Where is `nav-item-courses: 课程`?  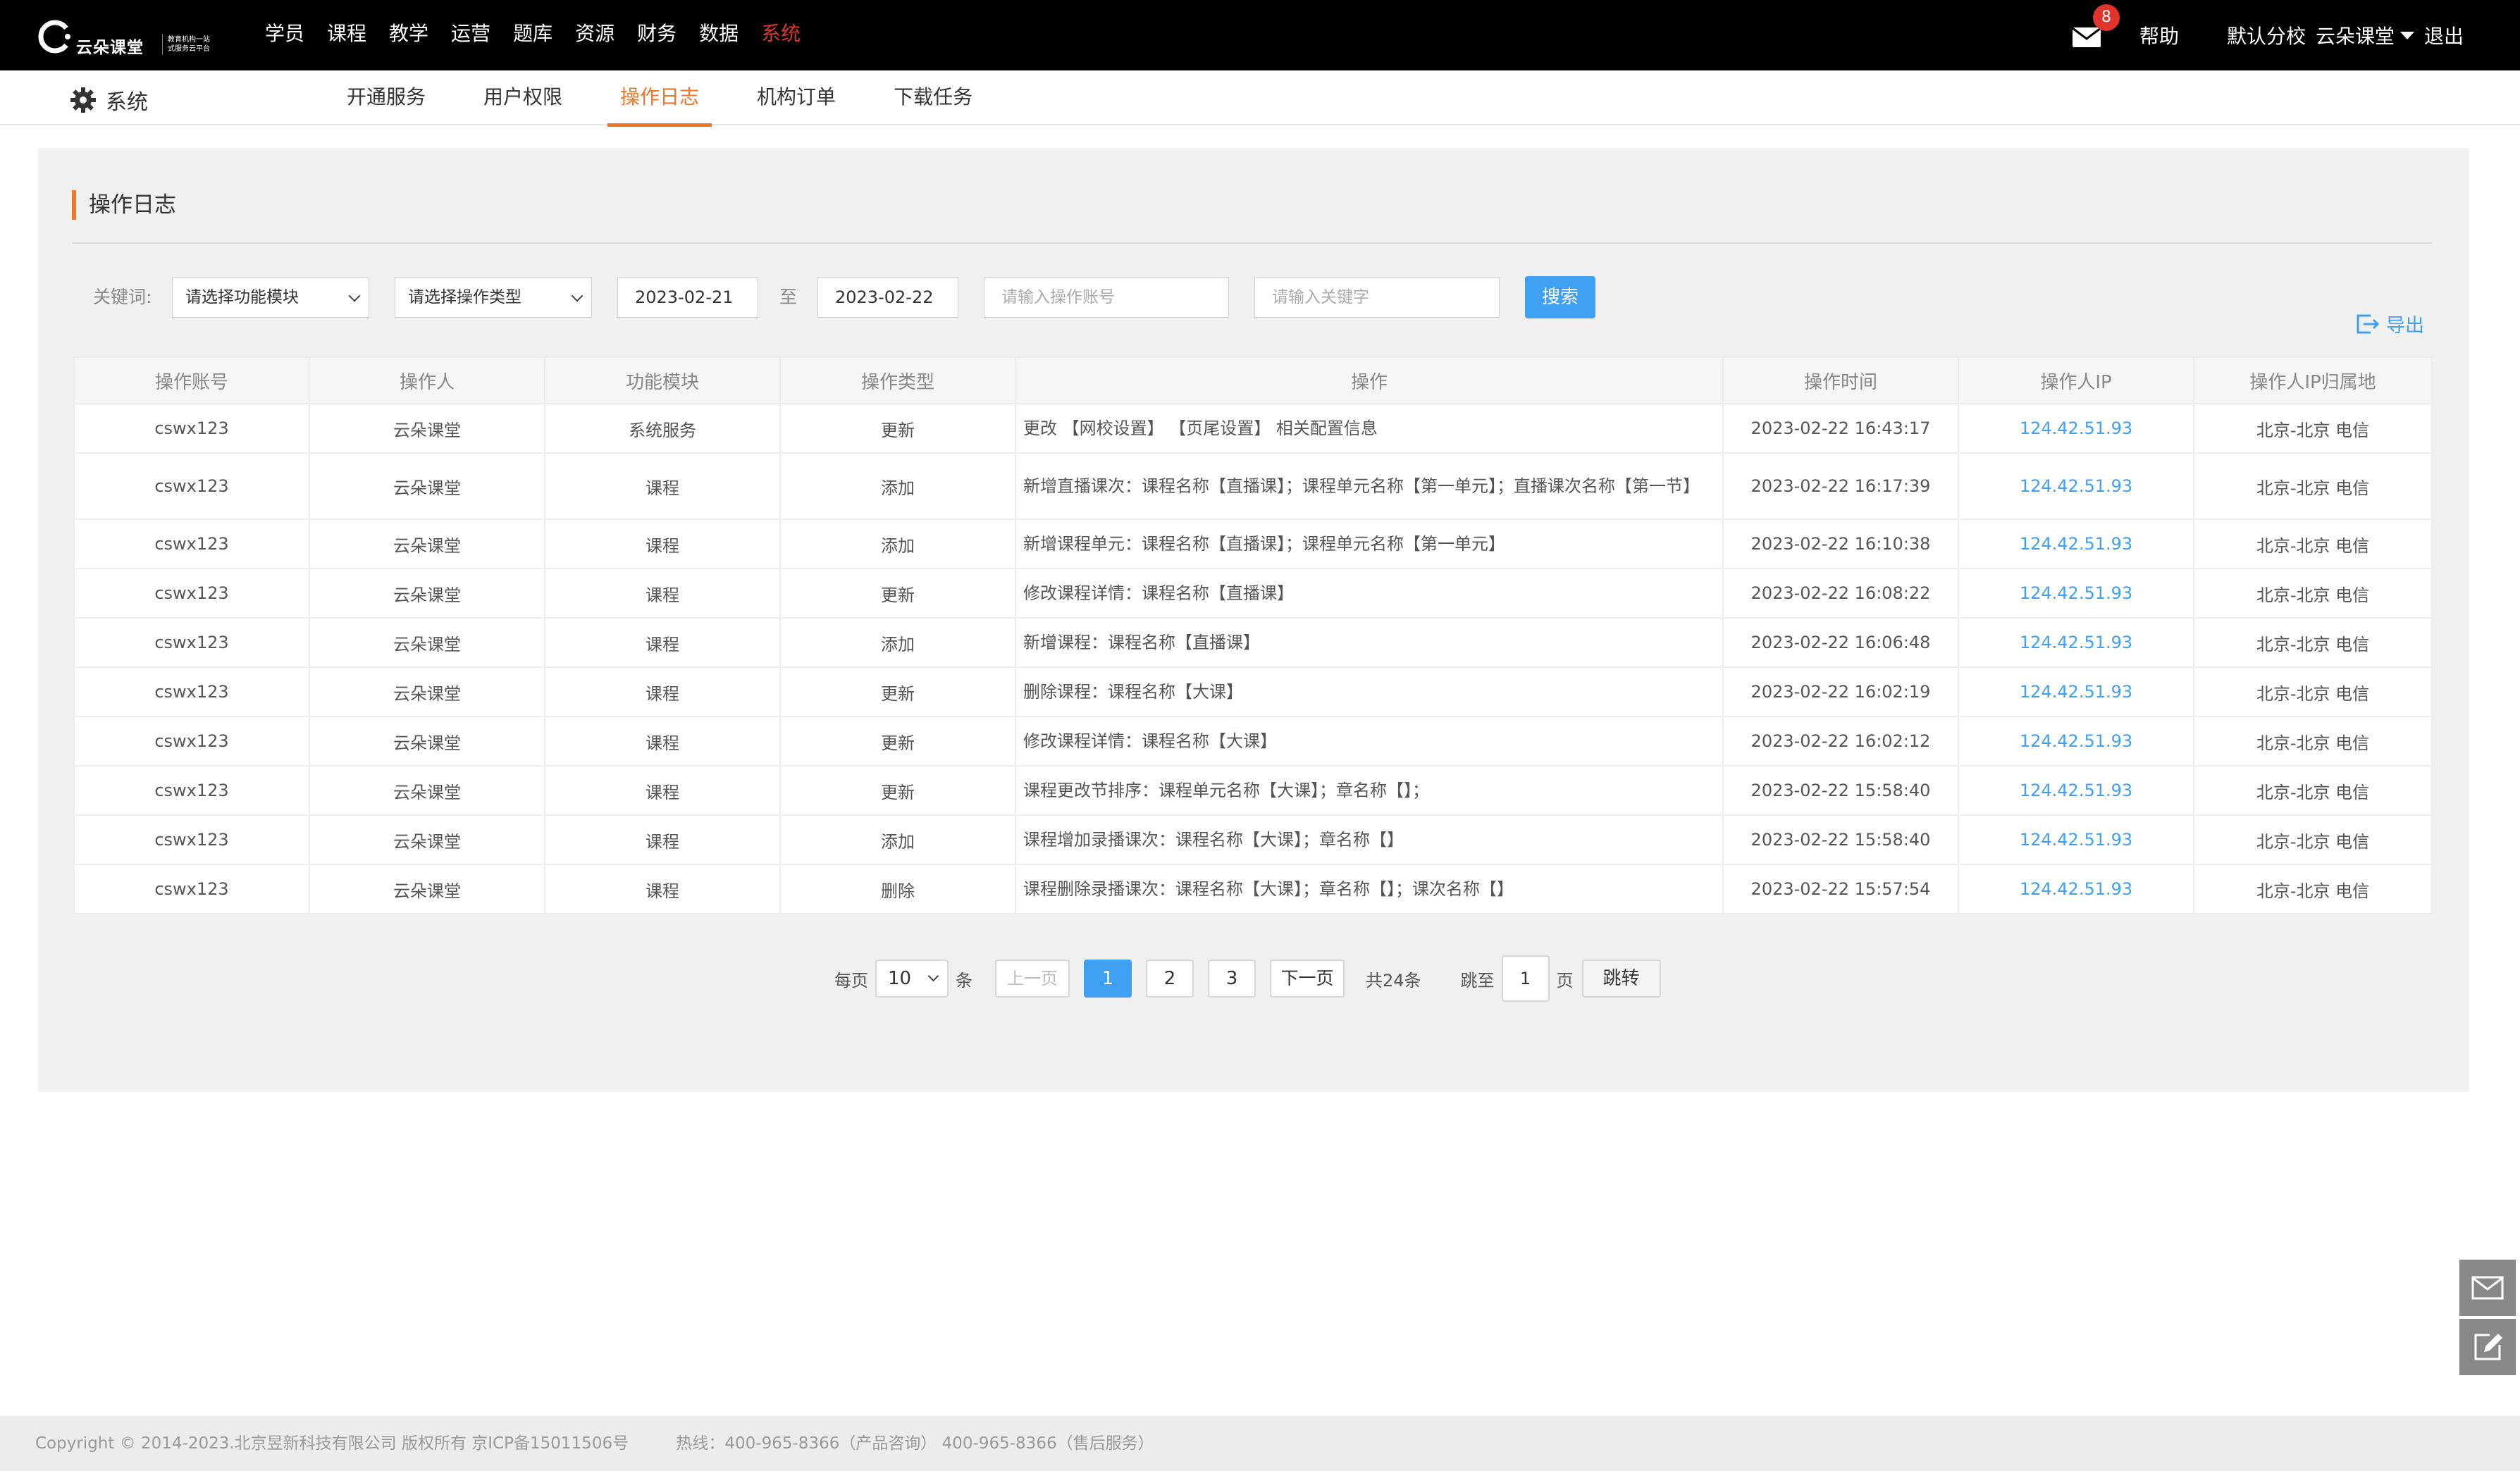
nav-item-courses: 课程 is located at coordinates (346, 35).